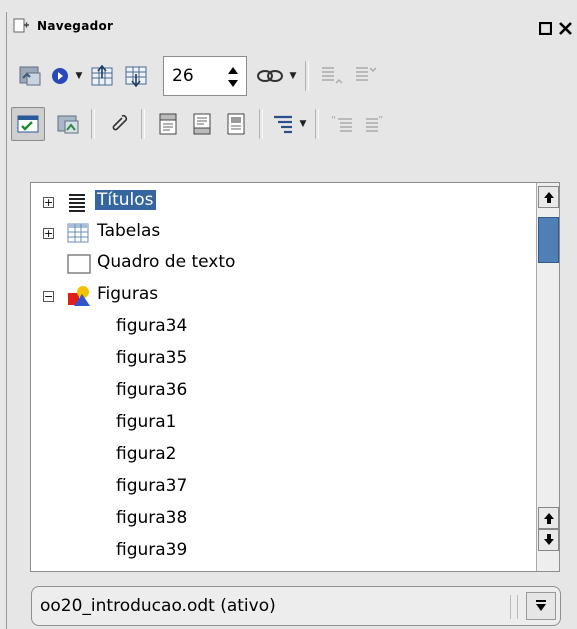  Describe the element at coordinates (183, 76) in the screenshot. I see `page-number-value: 26` at that location.